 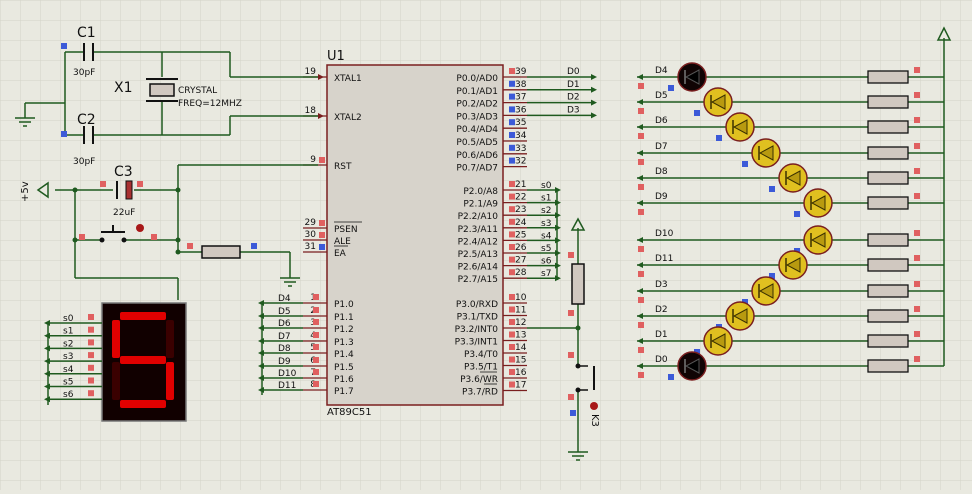 I want to click on pin-name: P0.3/AD3, so click(x=477, y=117).